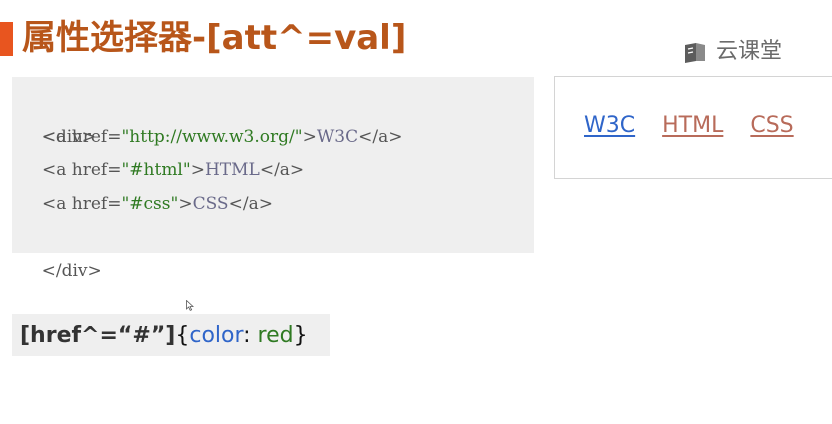 Image resolution: width=832 pixels, height=424 pixels. I want to click on css-close-brace: }, so click(300, 335).